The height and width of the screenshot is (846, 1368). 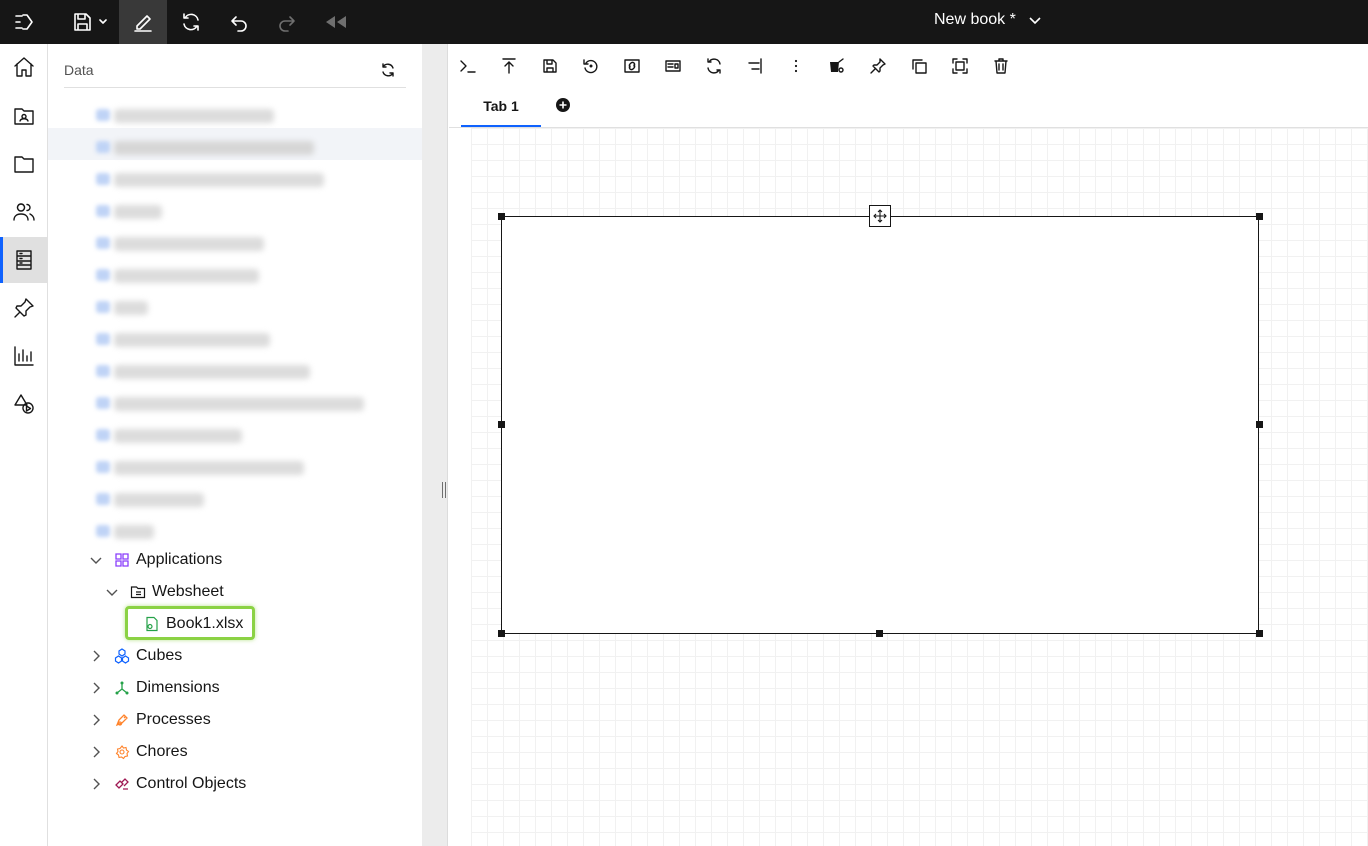 I want to click on resize-handle-top-left, so click(x=501, y=216).